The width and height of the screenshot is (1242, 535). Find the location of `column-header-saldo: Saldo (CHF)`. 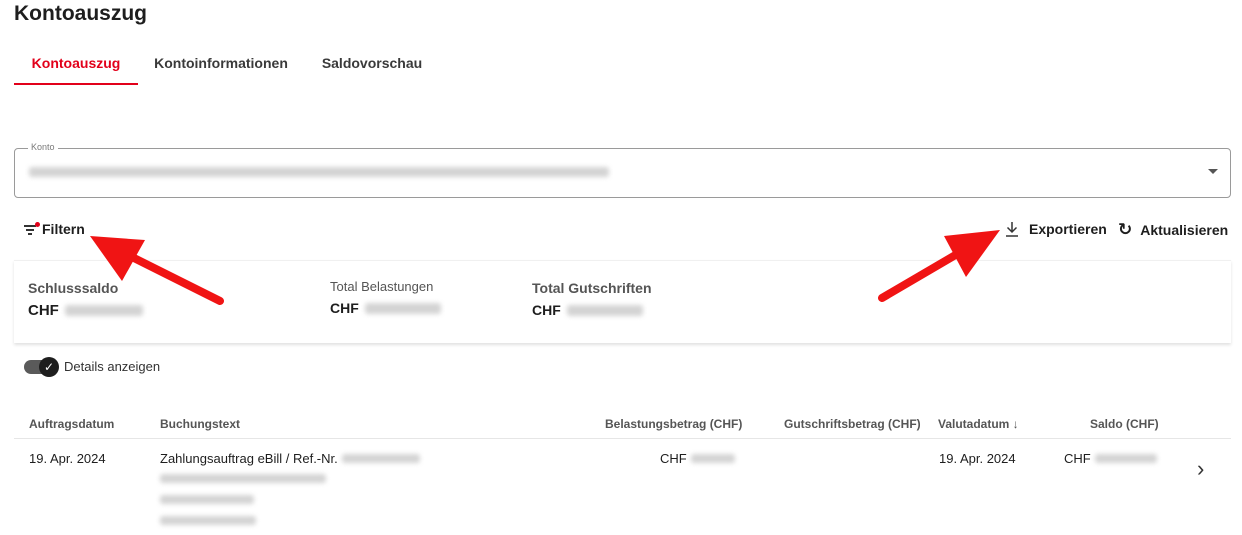

column-header-saldo: Saldo (CHF) is located at coordinates (1124, 424).